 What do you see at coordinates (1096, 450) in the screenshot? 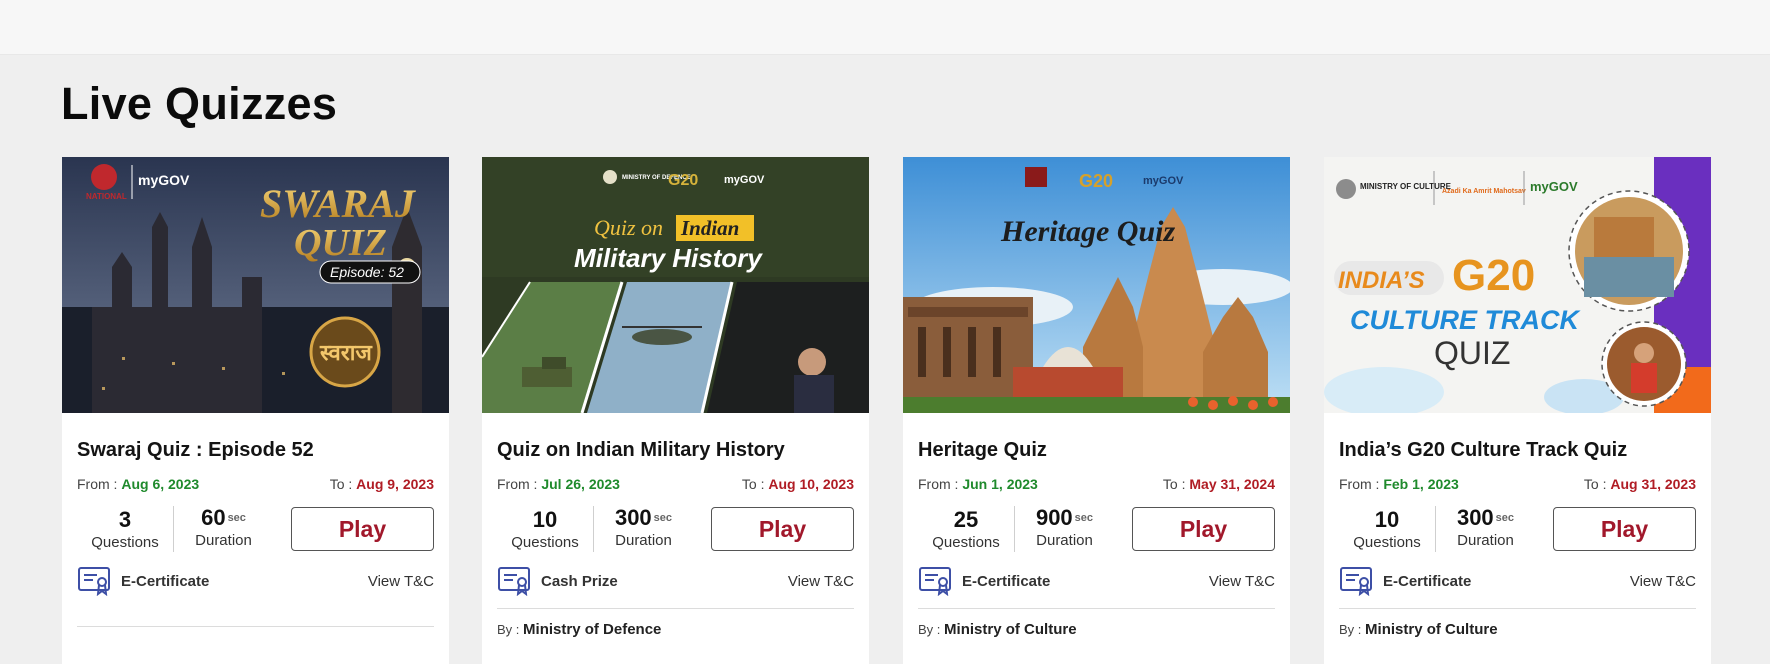
I see `quiz-title: Heritage Quiz` at bounding box center [1096, 450].